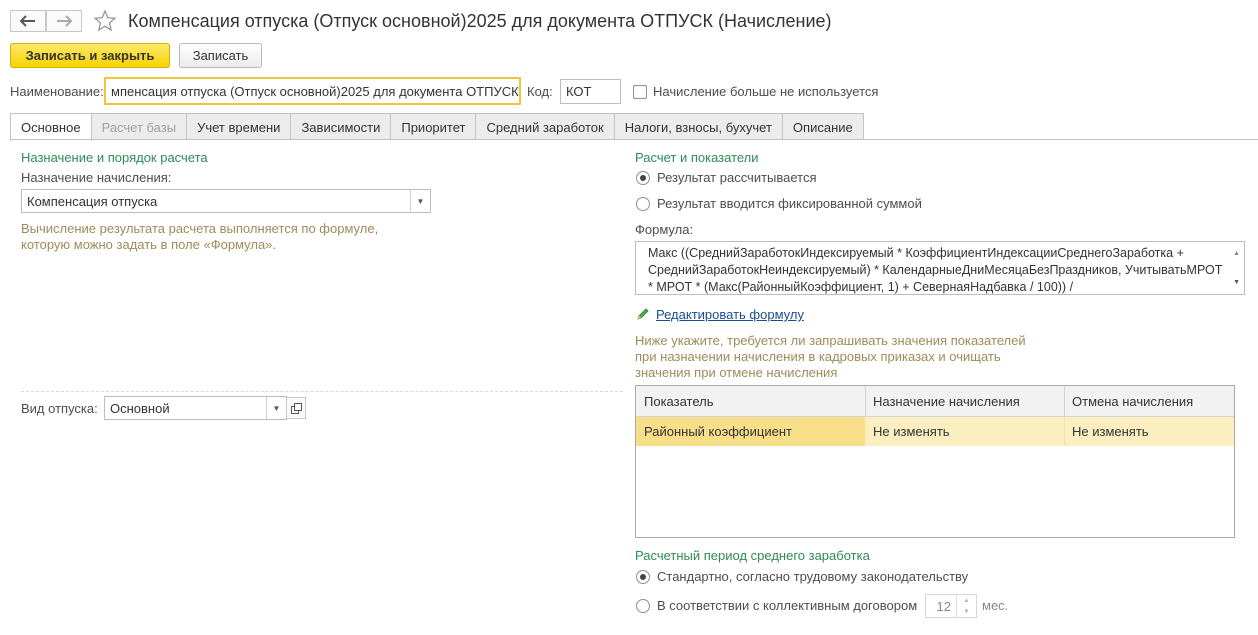 This screenshot has height=635, width=1258. What do you see at coordinates (789, 203) in the screenshot?
I see `radio-fixed-label: Результат вводится фиксированной суммой` at bounding box center [789, 203].